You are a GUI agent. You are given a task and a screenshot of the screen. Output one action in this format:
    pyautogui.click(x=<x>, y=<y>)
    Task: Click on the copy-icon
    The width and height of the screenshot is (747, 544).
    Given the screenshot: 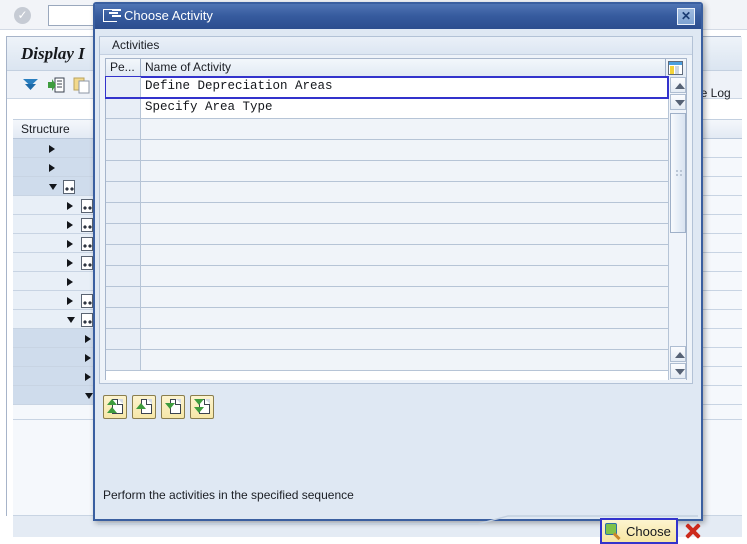 What is the action you would take?
    pyautogui.click(x=82, y=85)
    